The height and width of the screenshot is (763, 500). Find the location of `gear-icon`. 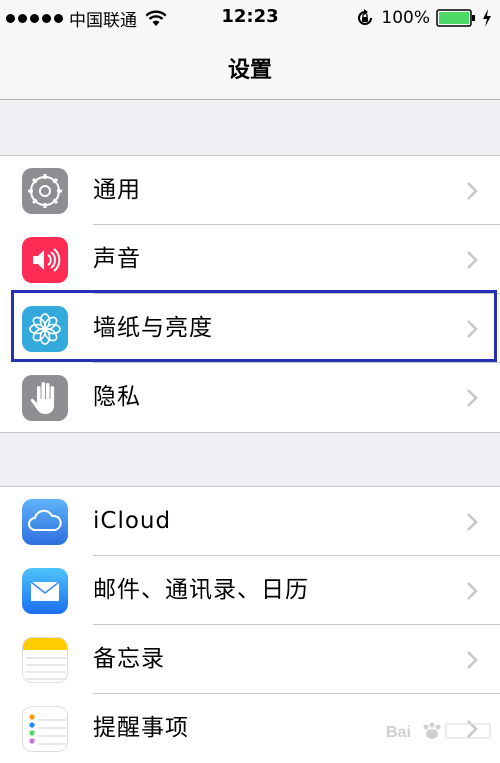

gear-icon is located at coordinates (45, 191).